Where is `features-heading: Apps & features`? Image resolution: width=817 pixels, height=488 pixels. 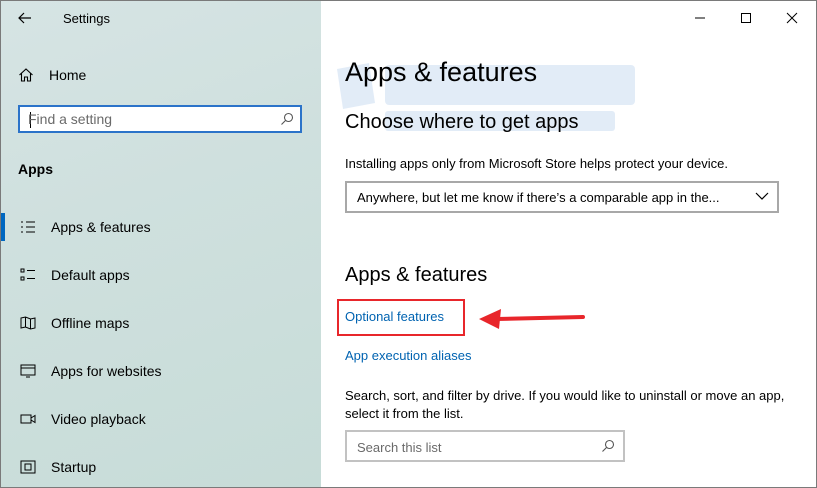 features-heading: Apps & features is located at coordinates (416, 275).